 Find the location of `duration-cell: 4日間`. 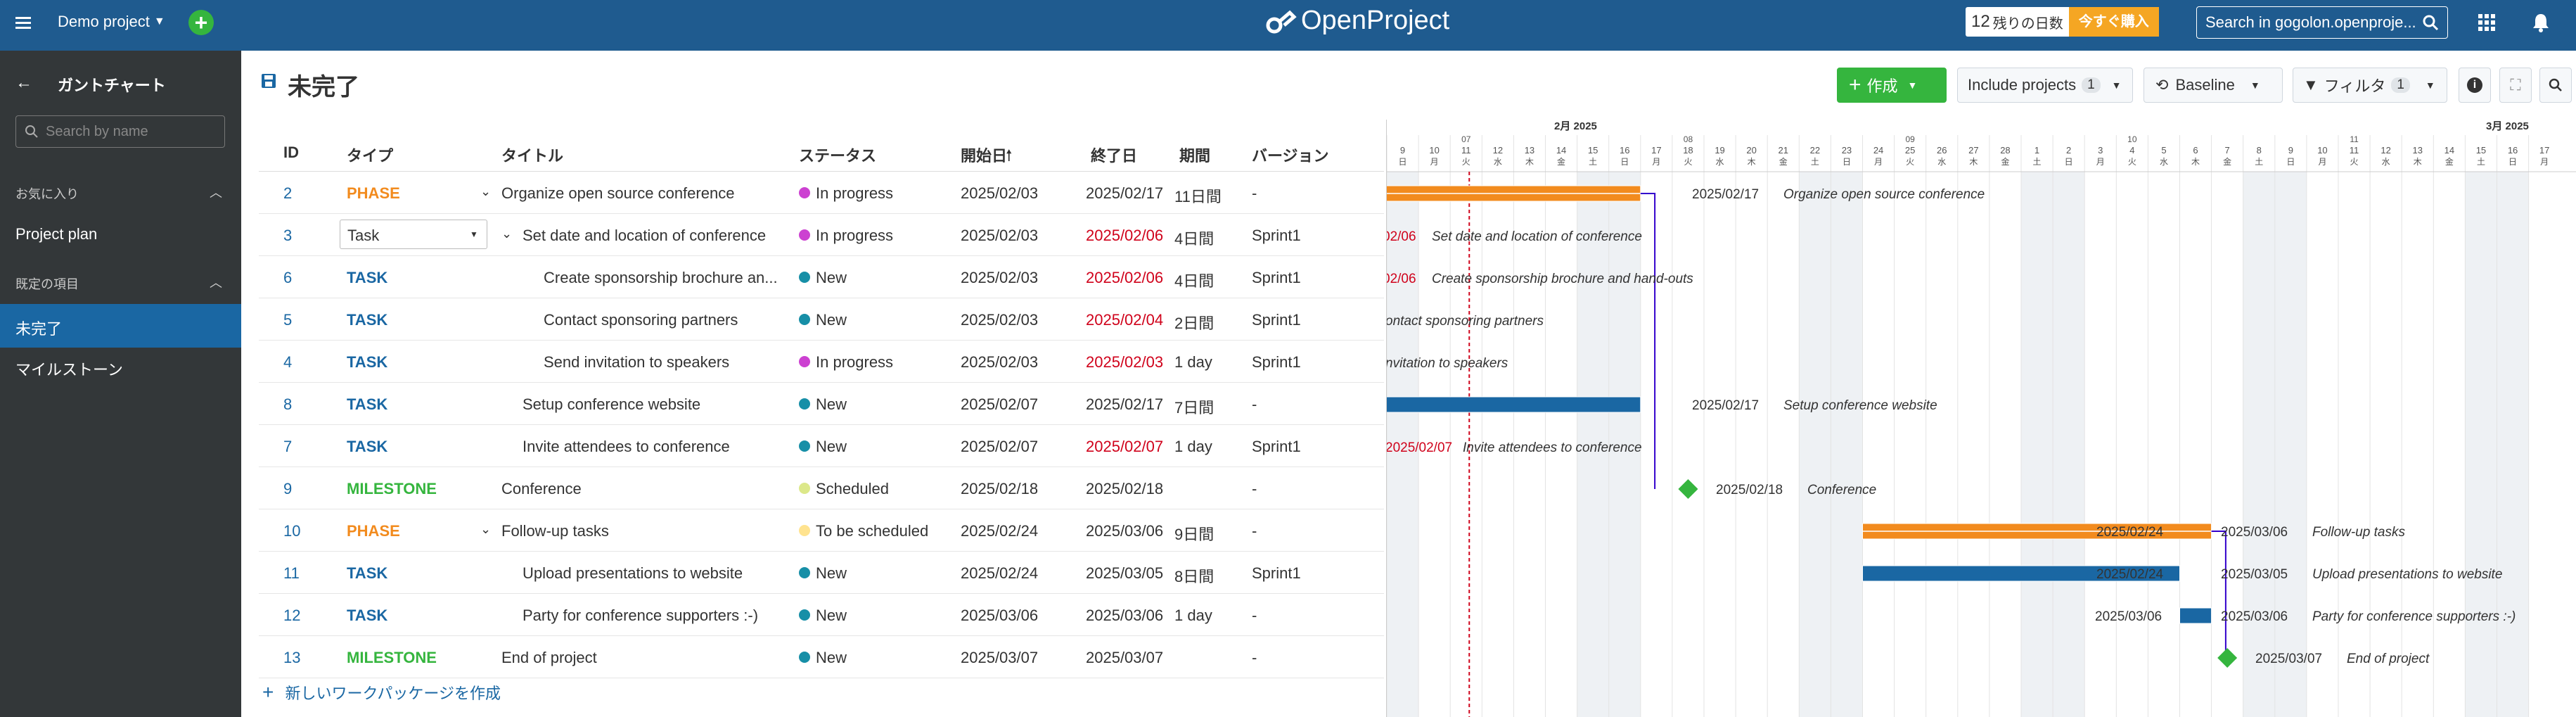

duration-cell: 4日間 is located at coordinates (1194, 280).